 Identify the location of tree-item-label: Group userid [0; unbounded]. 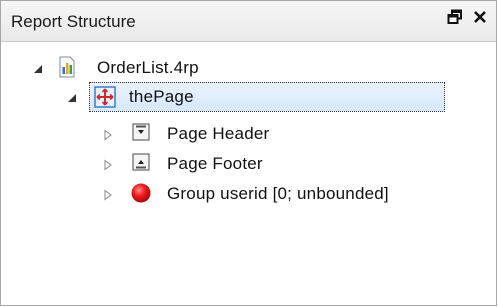
(278, 193).